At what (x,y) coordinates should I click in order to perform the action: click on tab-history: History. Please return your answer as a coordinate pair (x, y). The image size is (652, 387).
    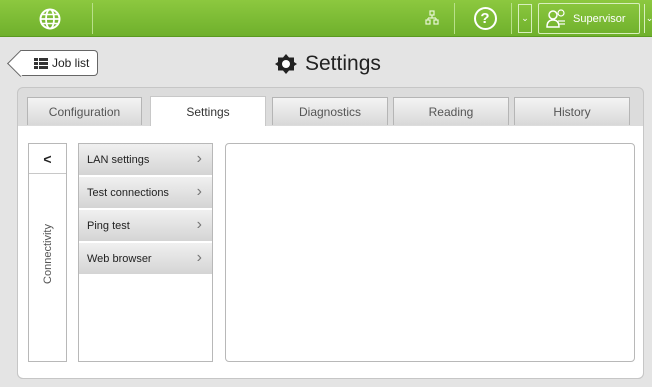
    Looking at the image, I should click on (572, 111).